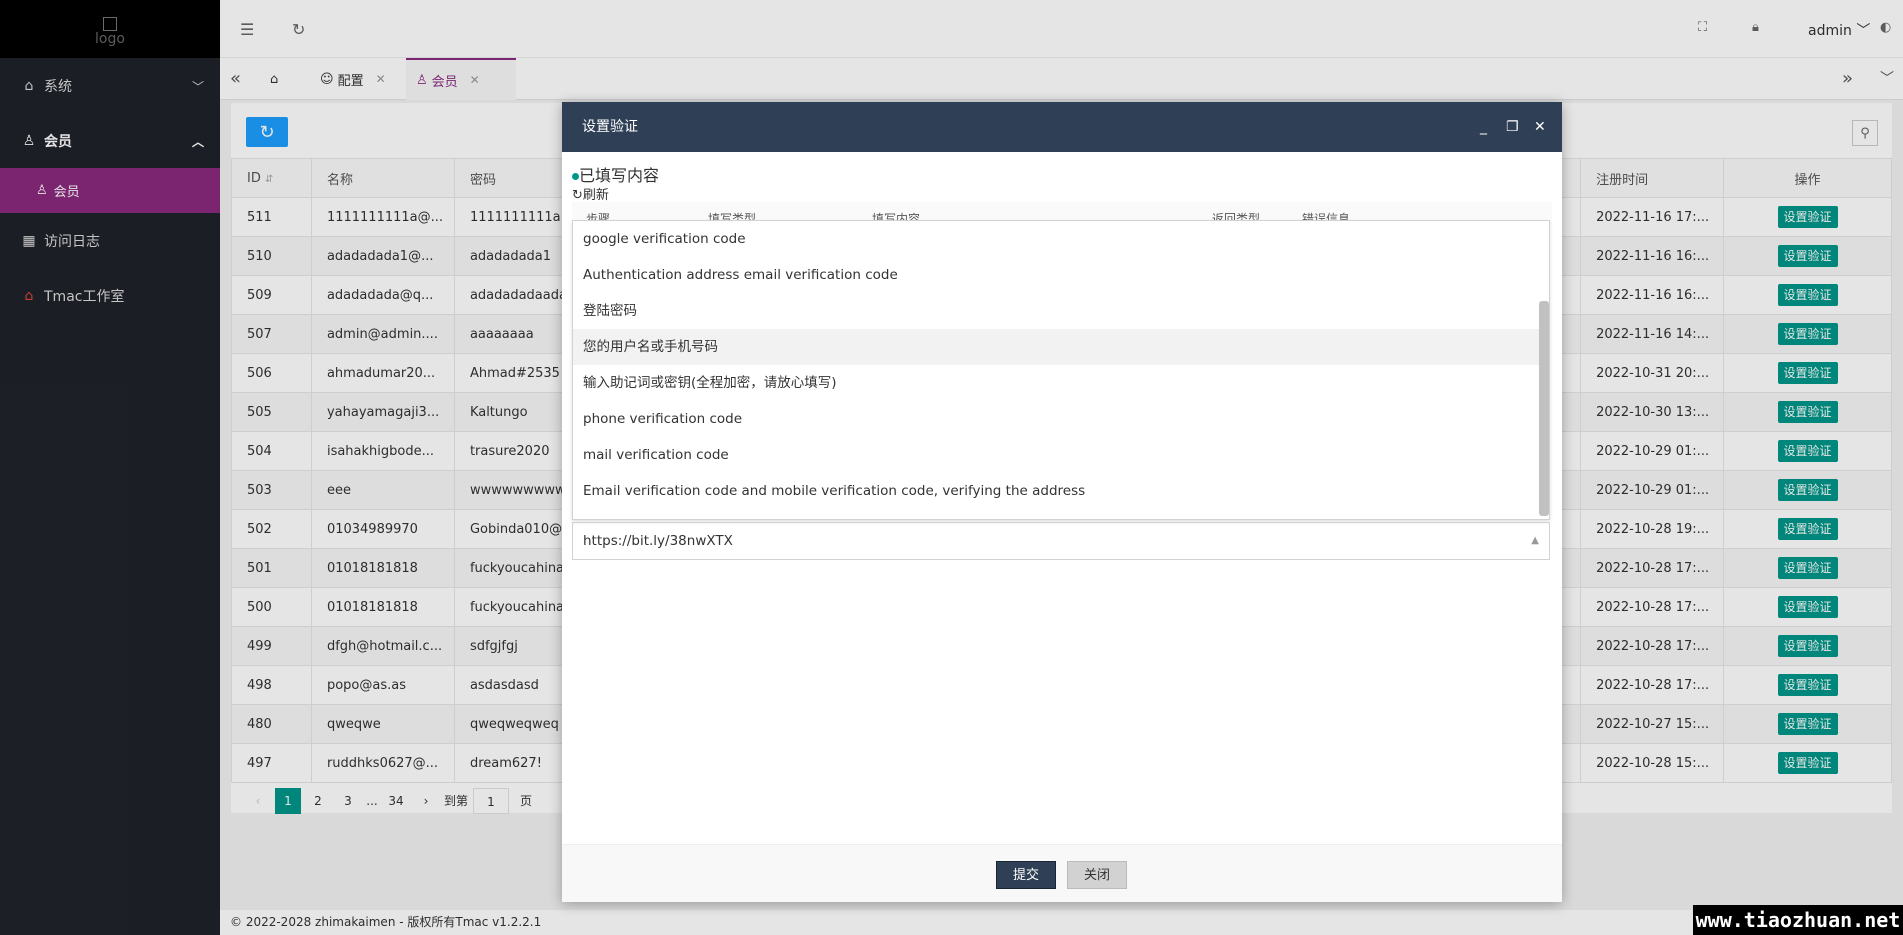 The height and width of the screenshot is (935, 1903). Describe the element at coordinates (1061, 419) in the screenshot. I see `dropdown-option: phone verification code` at that location.